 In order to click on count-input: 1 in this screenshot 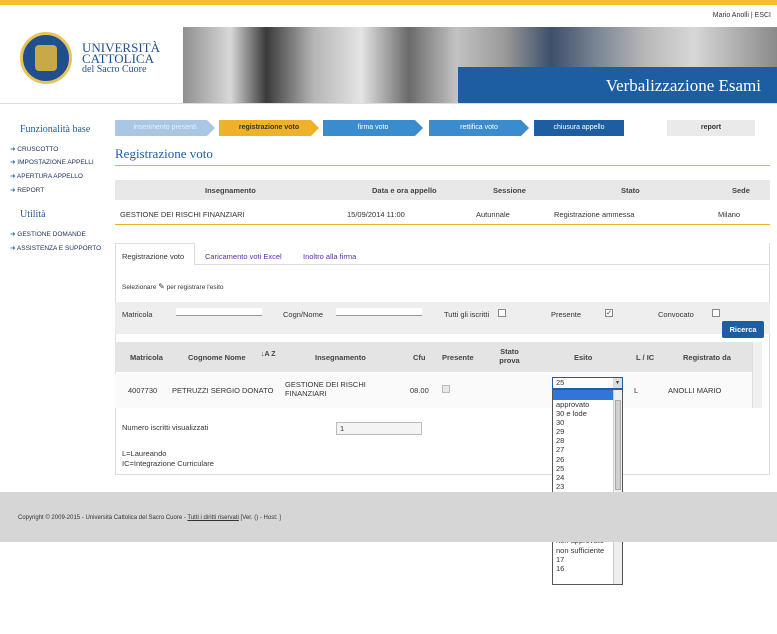, I will do `click(379, 428)`.